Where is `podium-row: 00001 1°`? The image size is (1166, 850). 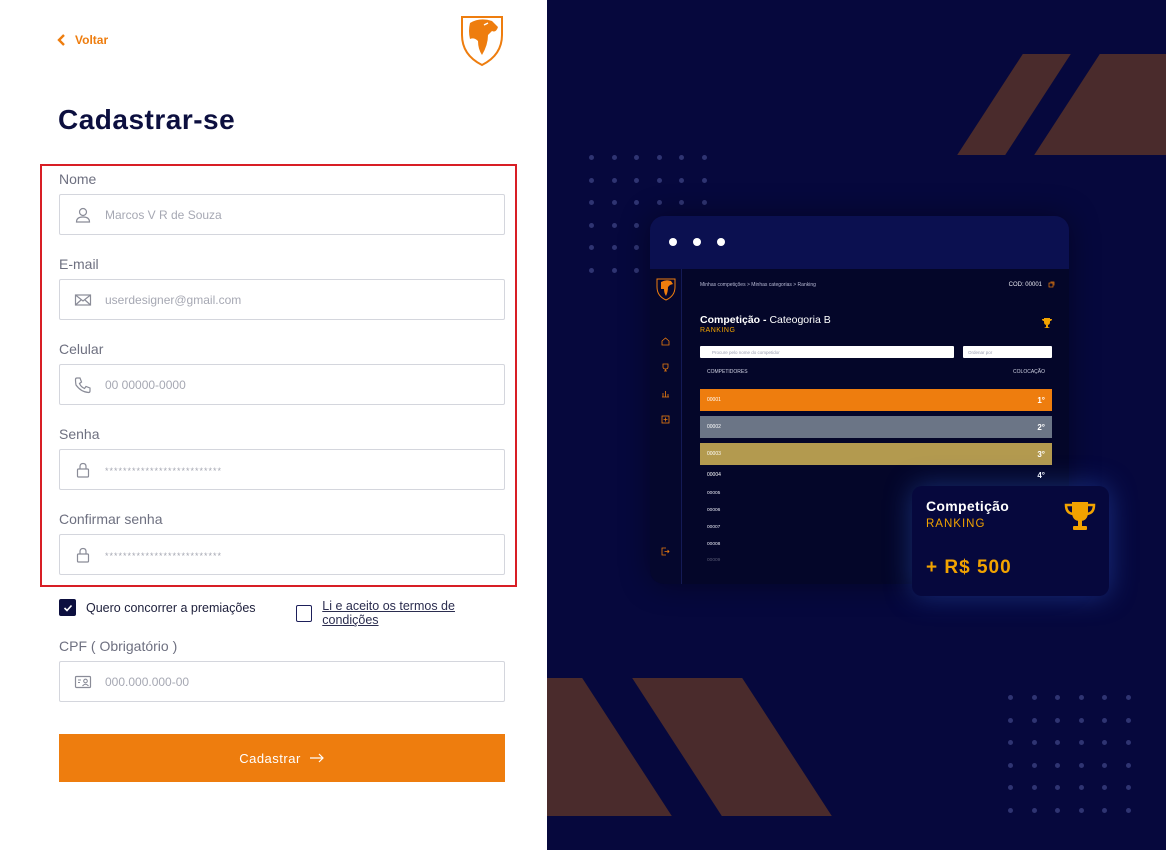
podium-row: 00001 1° is located at coordinates (876, 400).